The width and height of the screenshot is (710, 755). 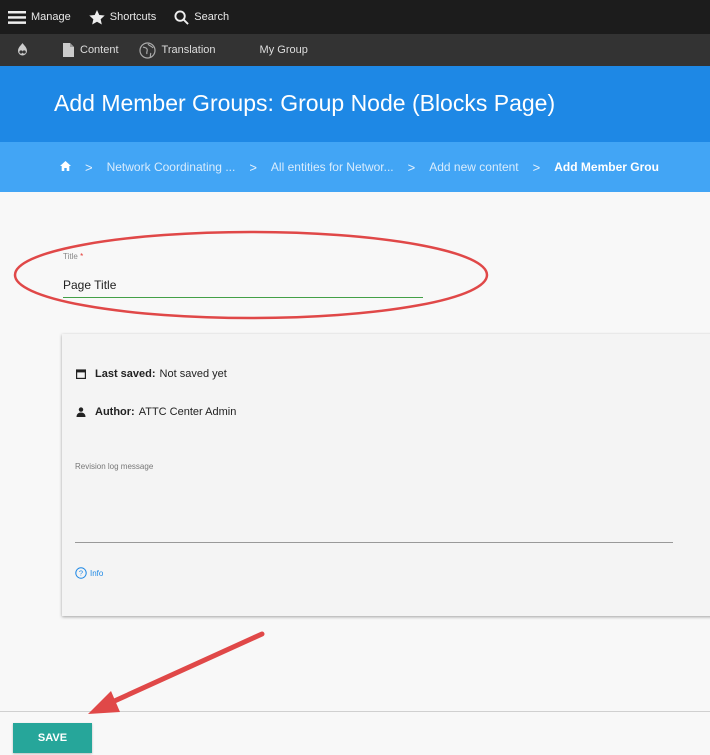 What do you see at coordinates (65, 167) in the screenshot?
I see `home-icon` at bounding box center [65, 167].